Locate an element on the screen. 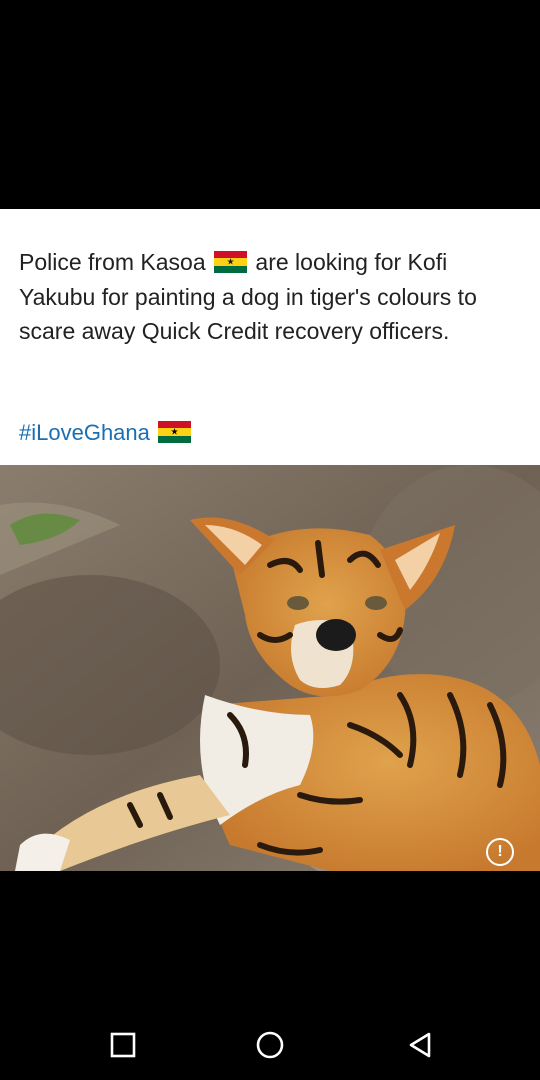 This screenshot has height=1080, width=540. hashtag-line: #iLoveGhana ★ is located at coordinates (106, 433).